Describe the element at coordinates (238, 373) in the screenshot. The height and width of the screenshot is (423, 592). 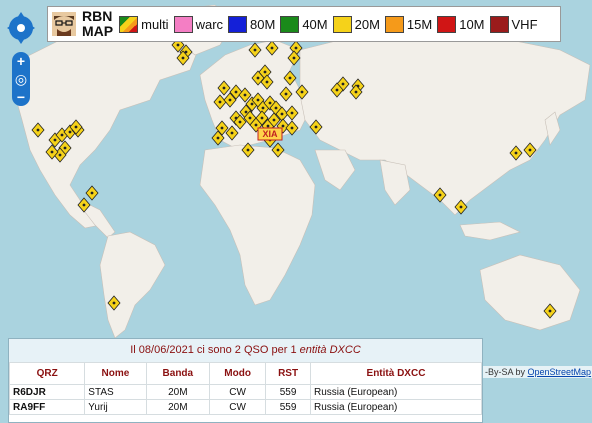
I see `column-header: Modo` at that location.